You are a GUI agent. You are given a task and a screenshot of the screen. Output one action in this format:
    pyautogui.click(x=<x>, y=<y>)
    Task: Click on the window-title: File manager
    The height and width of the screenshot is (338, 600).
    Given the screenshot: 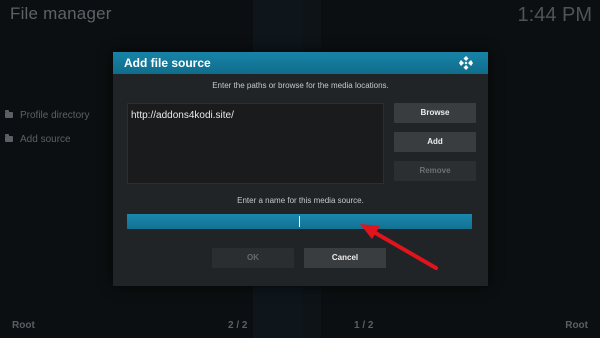 What is the action you would take?
    pyautogui.click(x=61, y=13)
    